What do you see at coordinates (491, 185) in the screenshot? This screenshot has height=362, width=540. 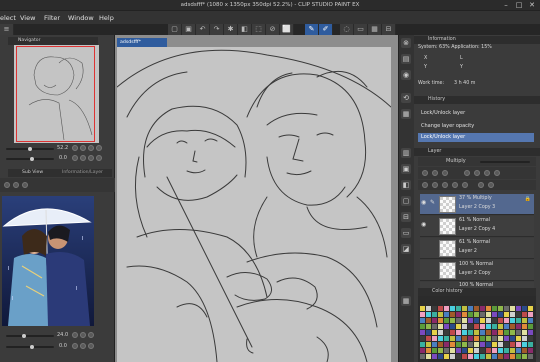 I see `trash-icon` at bounding box center [491, 185].